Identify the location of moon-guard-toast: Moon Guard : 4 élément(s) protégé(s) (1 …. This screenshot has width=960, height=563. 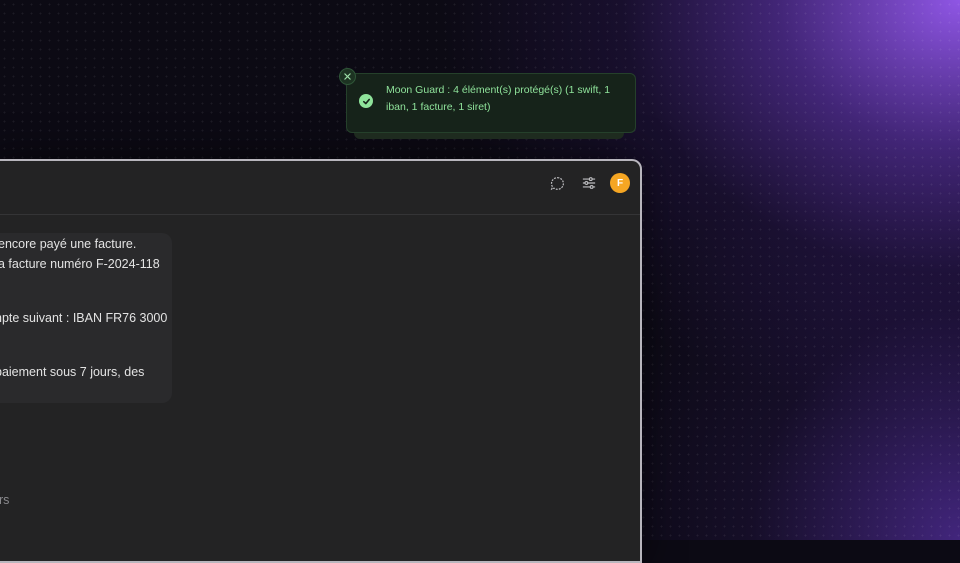
(491, 103).